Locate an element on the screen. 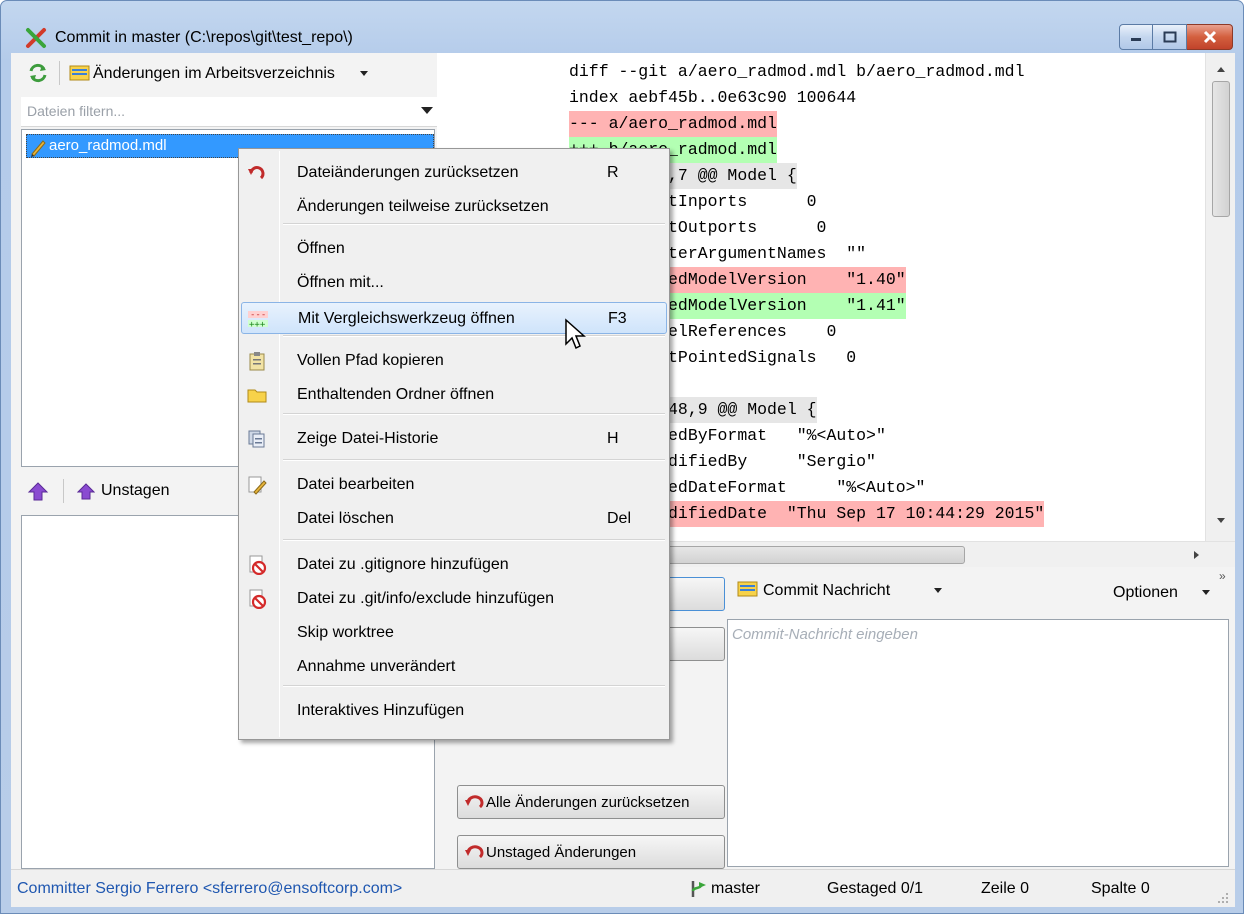  git-extensions-icon is located at coordinates (36, 38).